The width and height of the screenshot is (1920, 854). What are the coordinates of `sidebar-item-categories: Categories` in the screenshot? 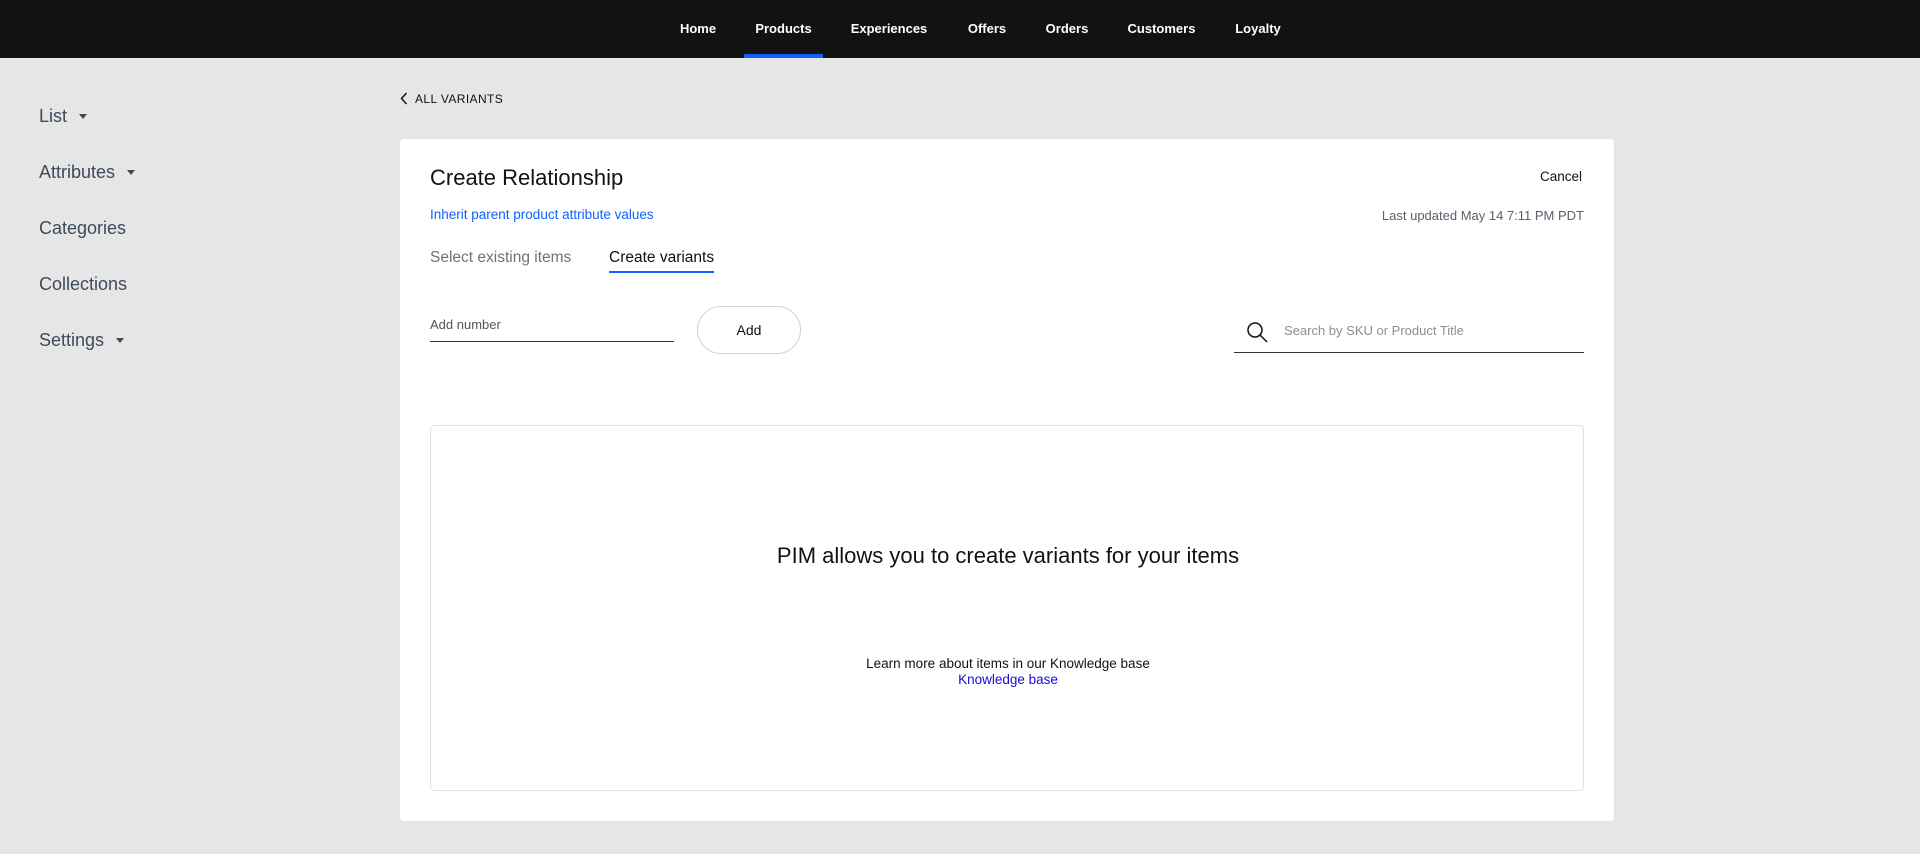 It's located at (82, 228).